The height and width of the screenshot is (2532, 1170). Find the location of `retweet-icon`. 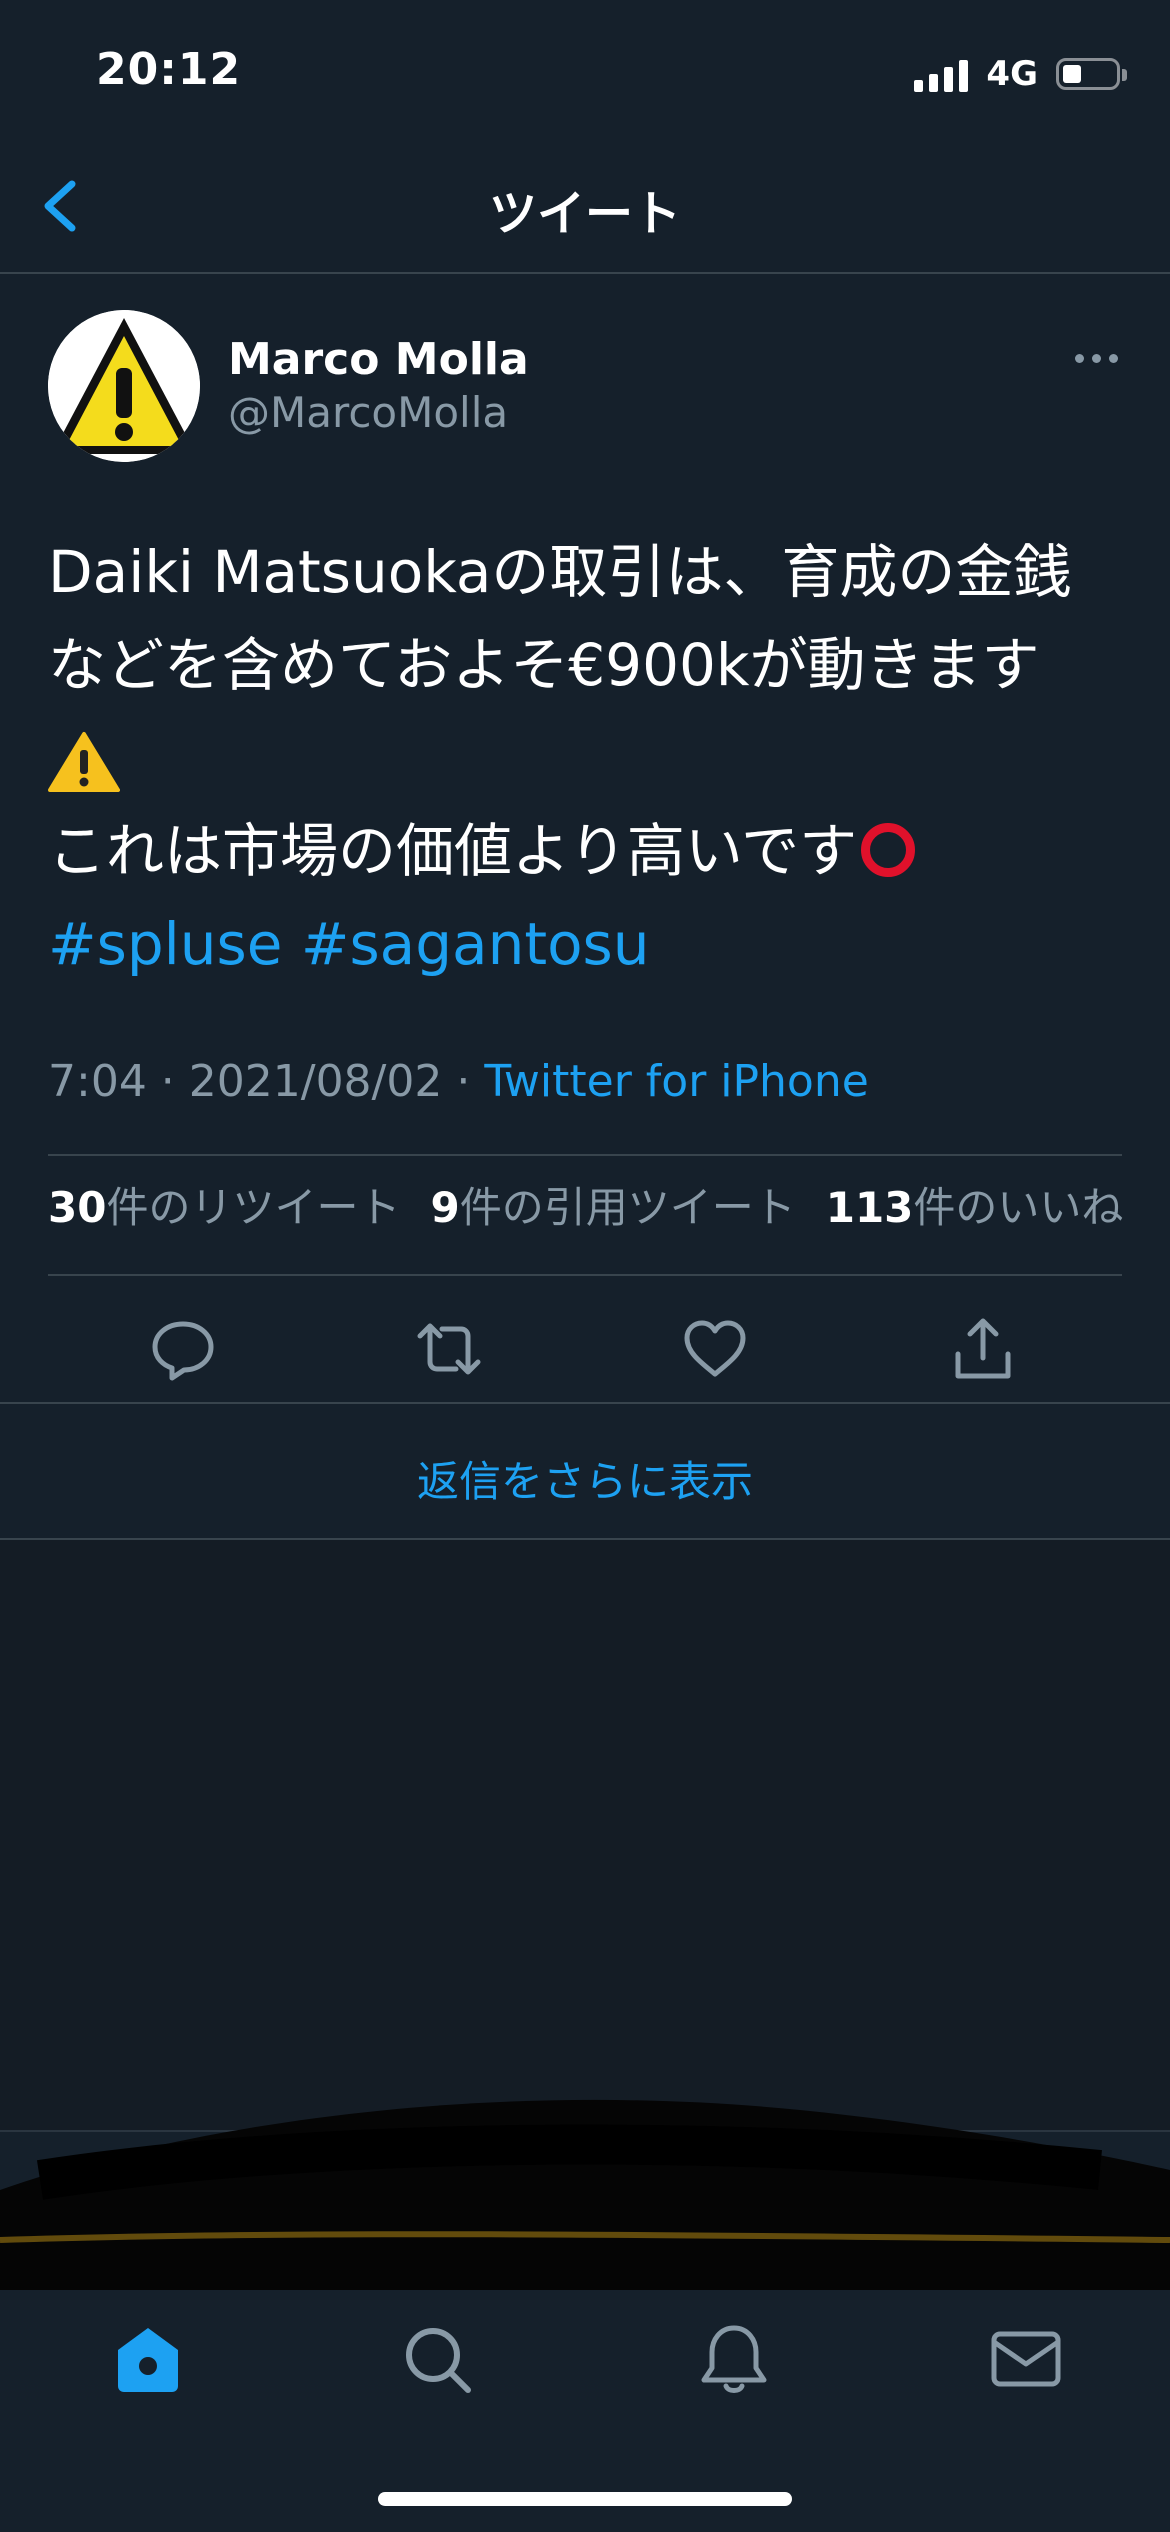

retweet-icon is located at coordinates (449, 1349).